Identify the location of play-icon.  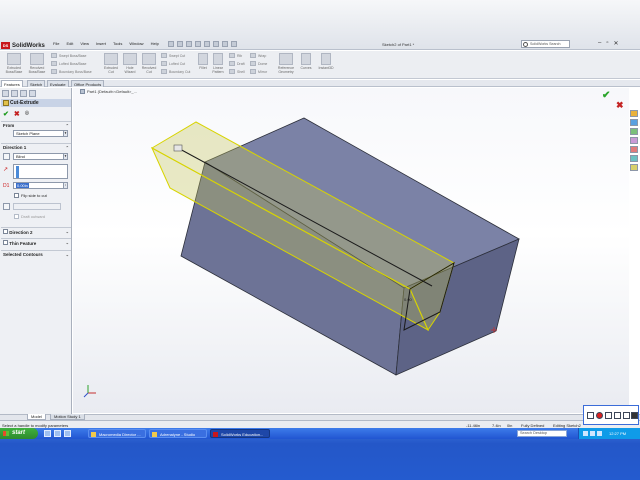
(617, 415).